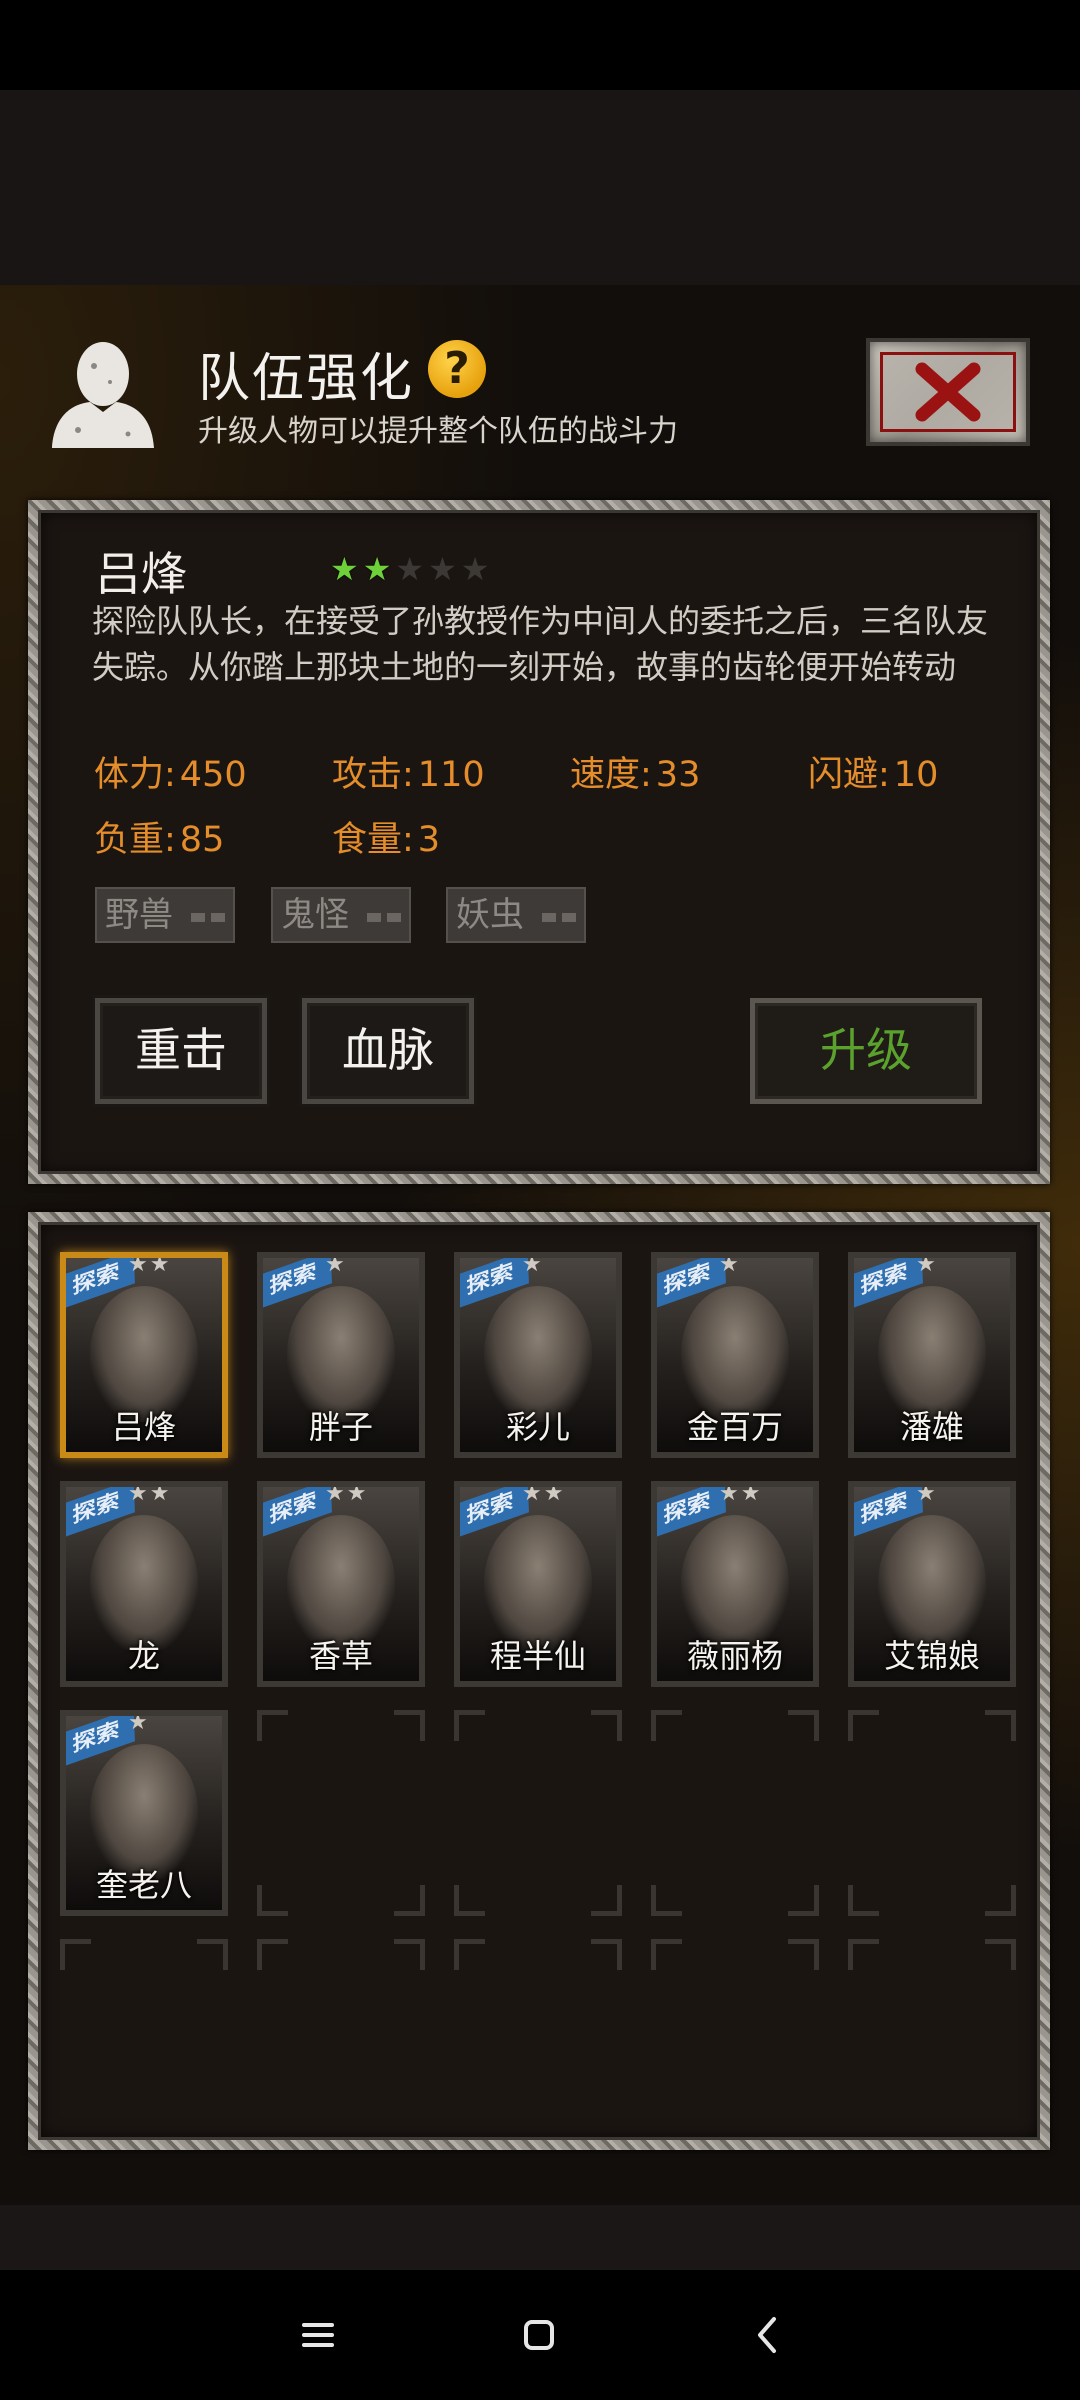 This screenshot has height=2400, width=1080. I want to click on card-name: 奎老八, so click(143, 1885).